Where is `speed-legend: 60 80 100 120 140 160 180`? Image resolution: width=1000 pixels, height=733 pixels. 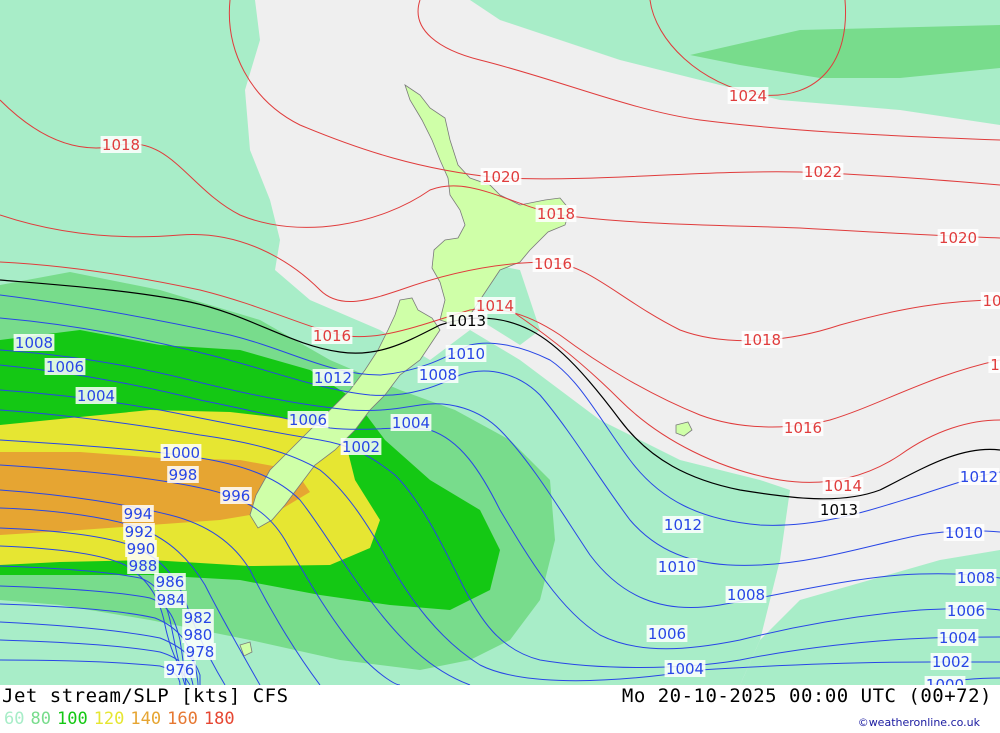 speed-legend: 60 80 100 120 140 160 180 is located at coordinates (122, 719).